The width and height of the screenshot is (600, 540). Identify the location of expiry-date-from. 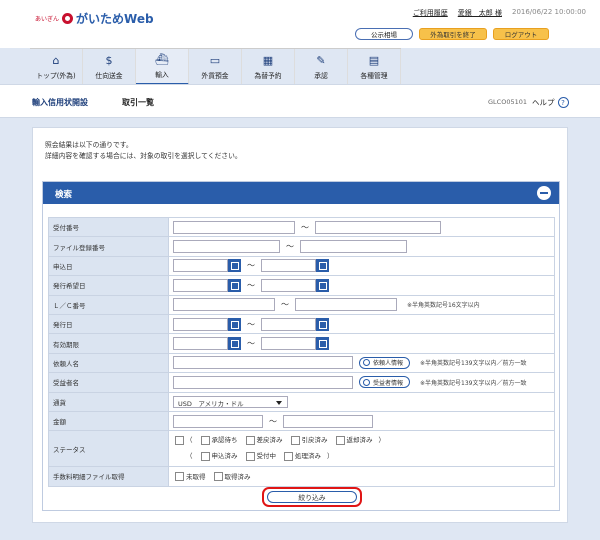
(200, 344).